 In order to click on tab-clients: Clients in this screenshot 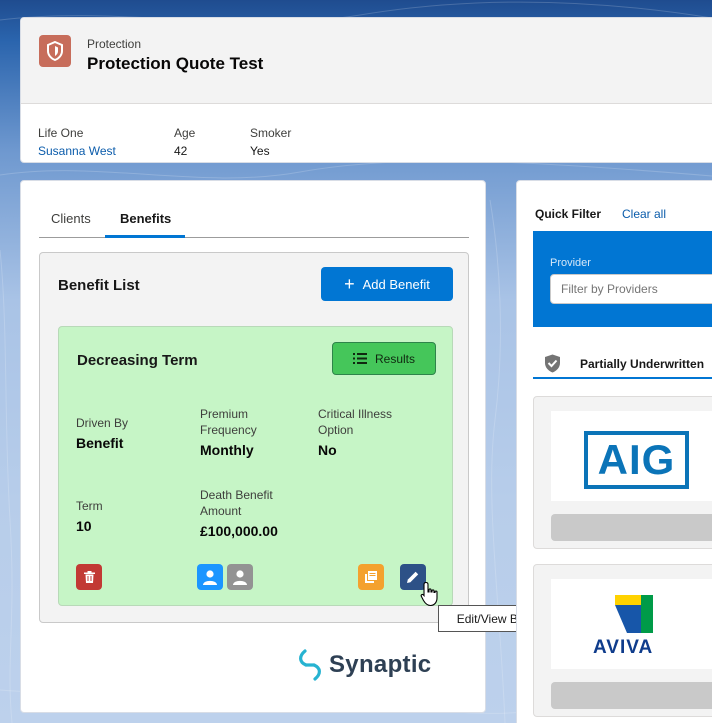, I will do `click(71, 218)`.